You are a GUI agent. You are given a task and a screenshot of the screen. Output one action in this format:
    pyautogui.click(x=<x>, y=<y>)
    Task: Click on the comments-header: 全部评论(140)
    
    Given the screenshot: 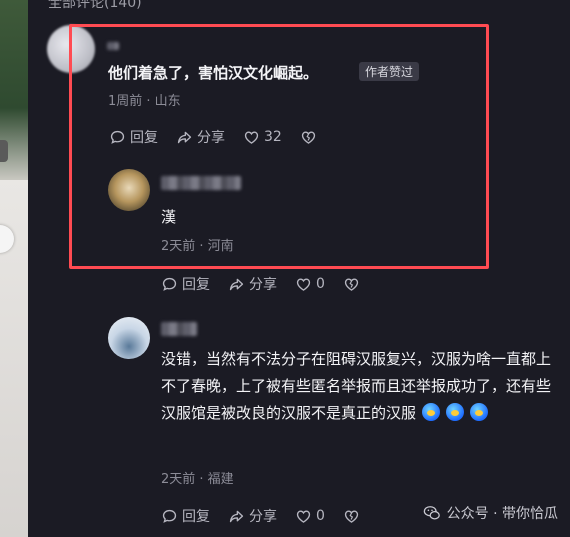 What is the action you would take?
    pyautogui.click(x=95, y=5)
    